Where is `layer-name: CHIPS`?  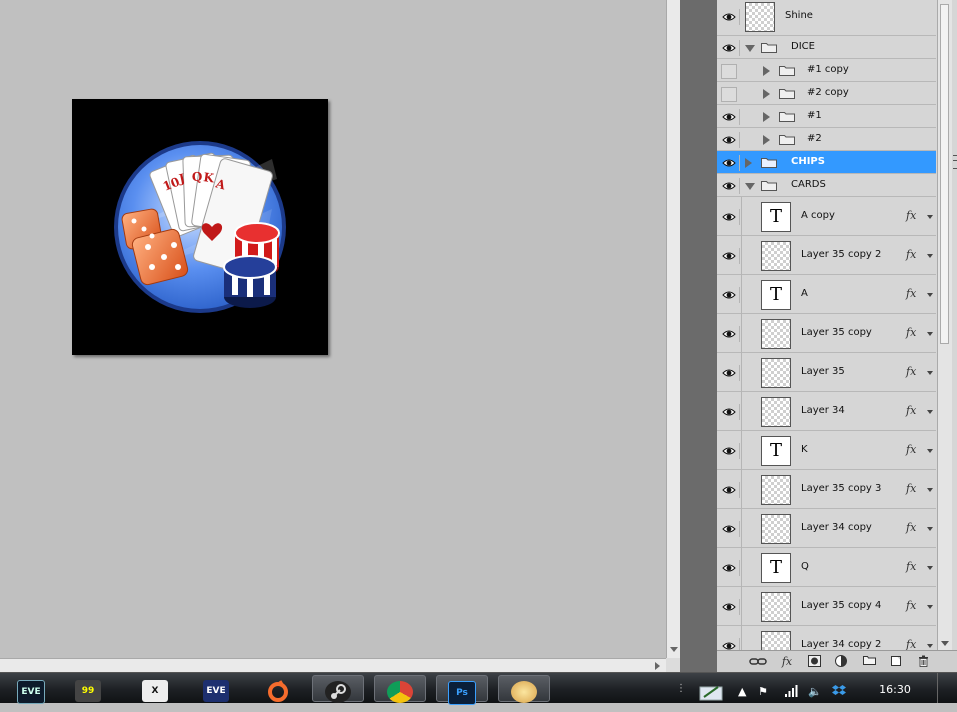 layer-name: CHIPS is located at coordinates (808, 161).